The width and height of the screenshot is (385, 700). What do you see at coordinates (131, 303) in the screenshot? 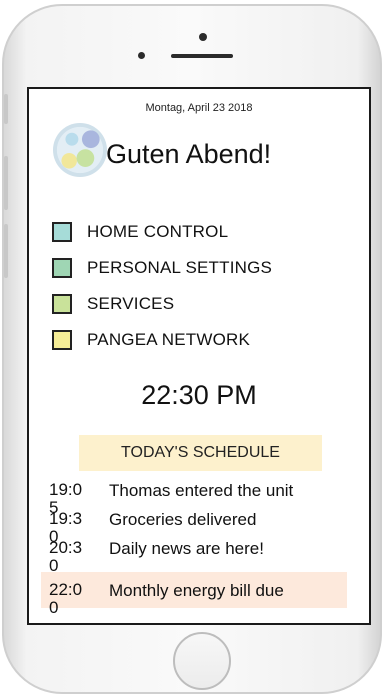
I see `menu-item-label: SERVICES` at bounding box center [131, 303].